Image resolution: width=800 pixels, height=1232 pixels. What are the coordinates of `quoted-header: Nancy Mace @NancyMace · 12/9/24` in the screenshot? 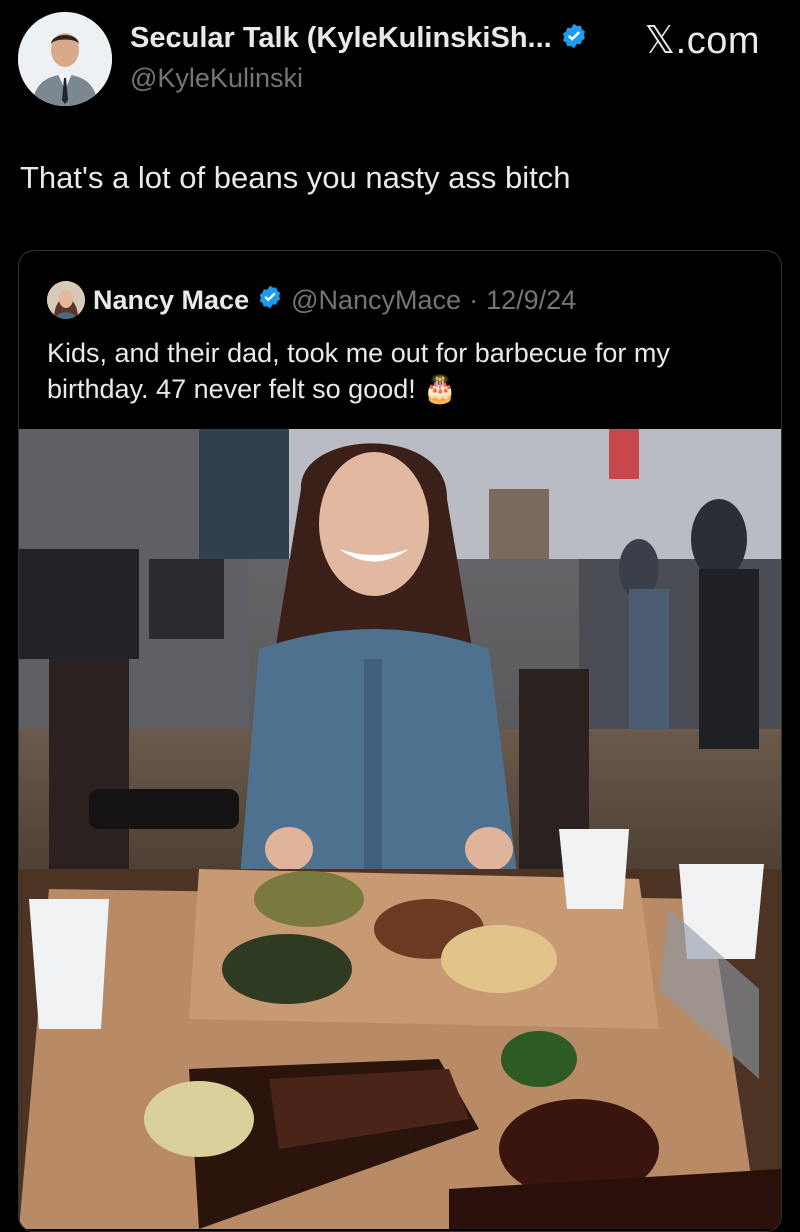 It's located at (311, 300).